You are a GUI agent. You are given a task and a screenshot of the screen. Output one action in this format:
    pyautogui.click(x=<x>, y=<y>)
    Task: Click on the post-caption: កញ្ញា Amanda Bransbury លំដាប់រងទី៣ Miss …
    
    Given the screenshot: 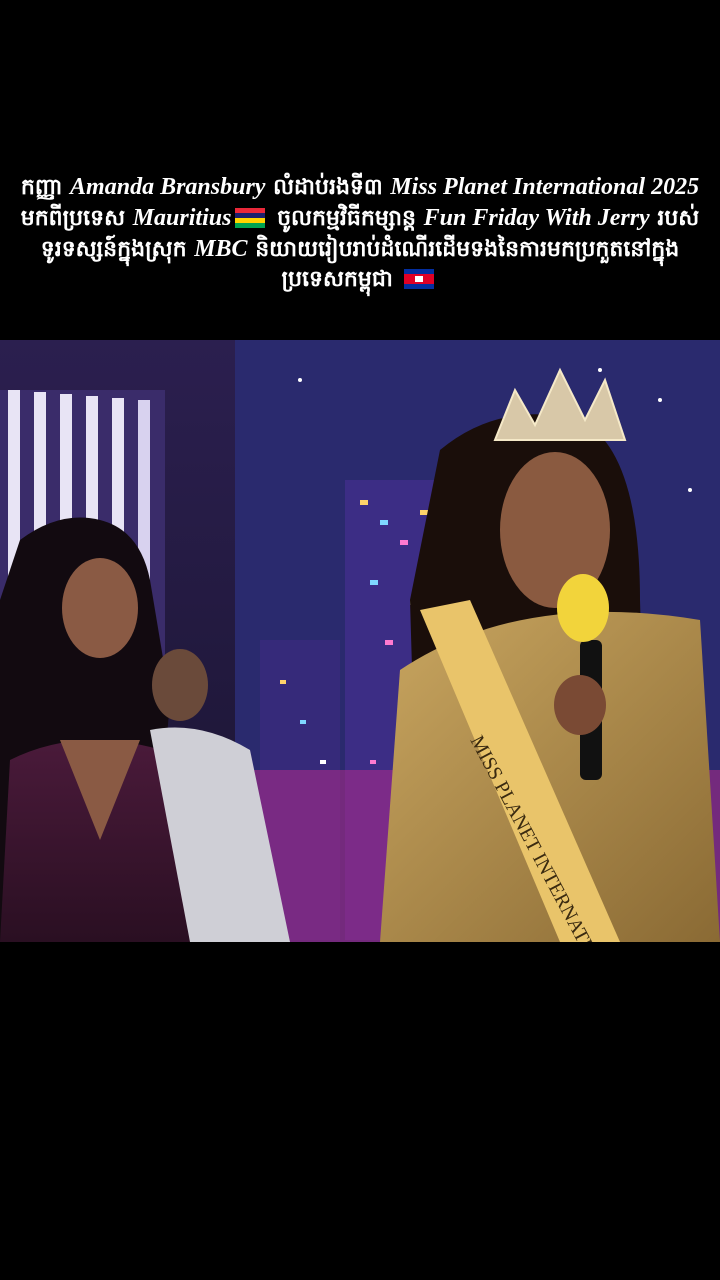 What is the action you would take?
    pyautogui.click(x=360, y=233)
    